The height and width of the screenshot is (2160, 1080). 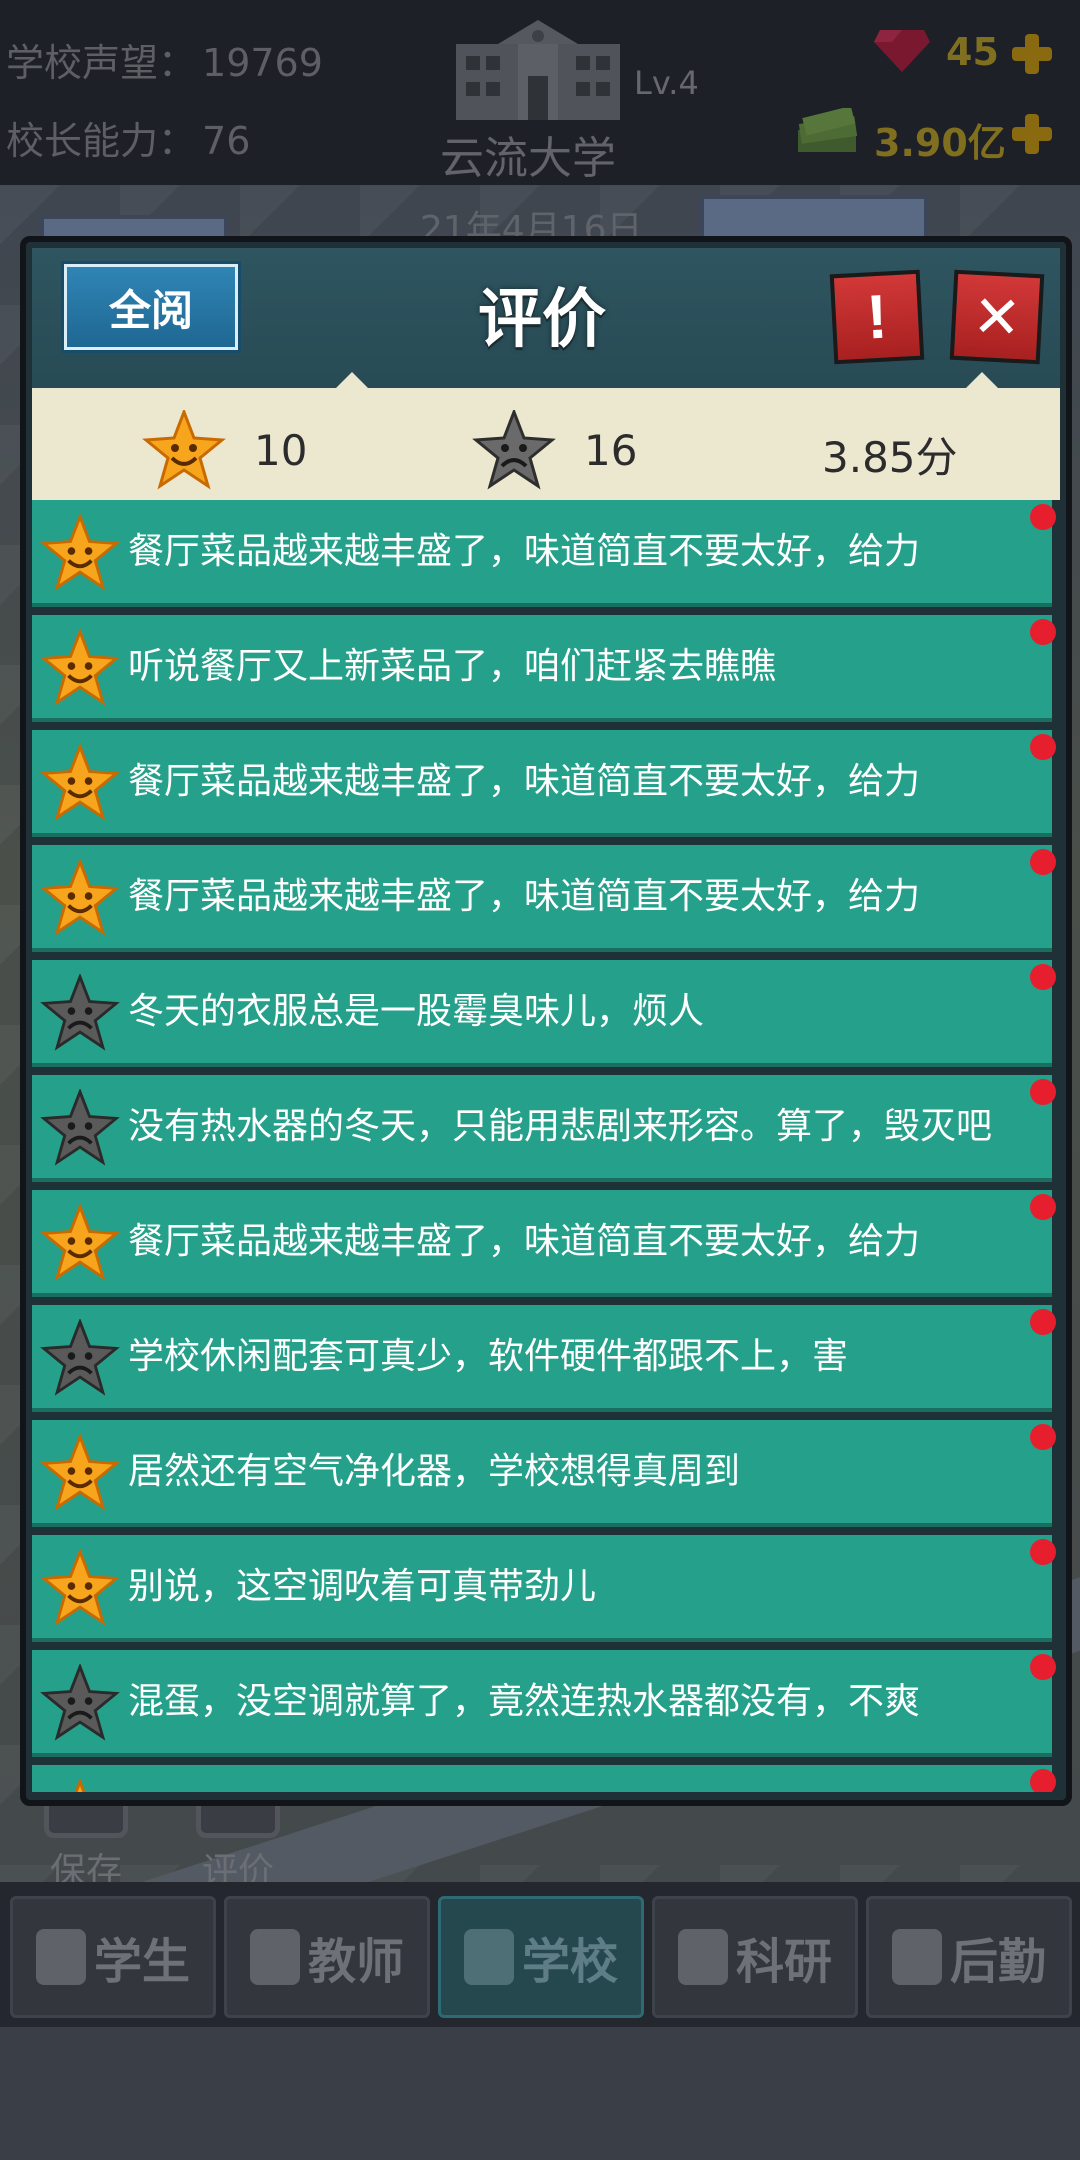 What do you see at coordinates (940, 143) in the screenshot?
I see `money-amount: 3.90亿` at bounding box center [940, 143].